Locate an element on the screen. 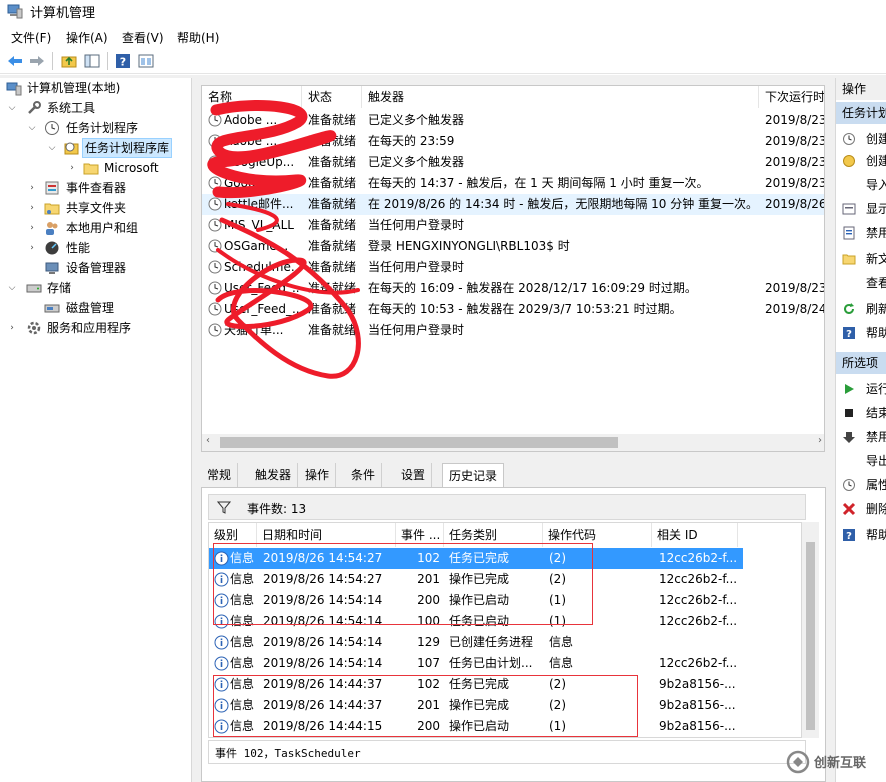  tree-performance-label: 性能 is located at coordinates (78, 248).